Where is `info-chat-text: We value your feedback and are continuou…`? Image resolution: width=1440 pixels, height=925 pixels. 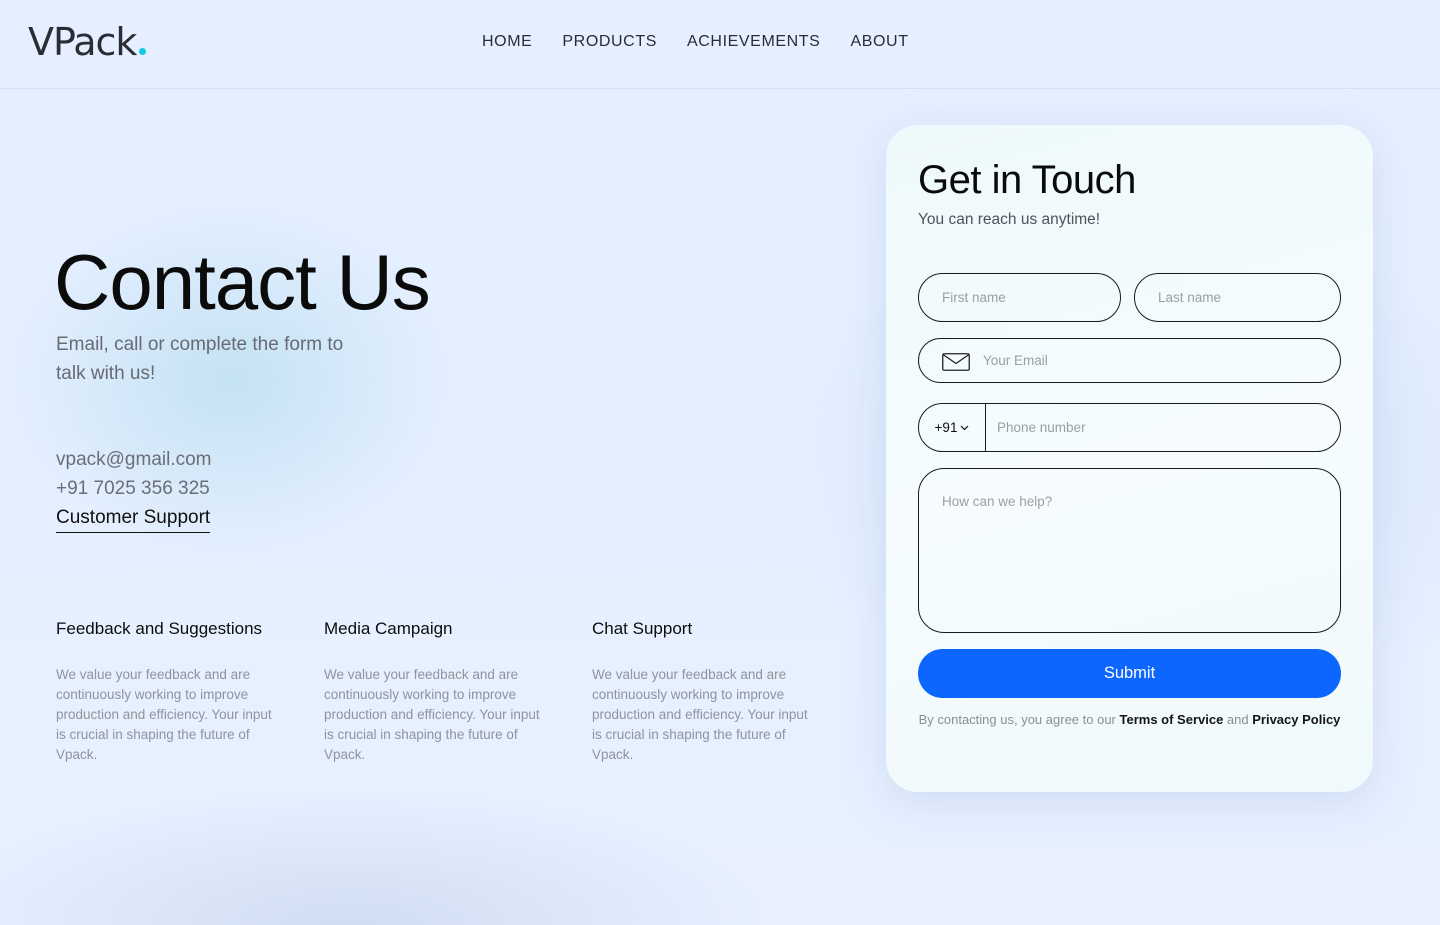 info-chat-text: We value your feedback and are continuou… is located at coordinates (700, 714).